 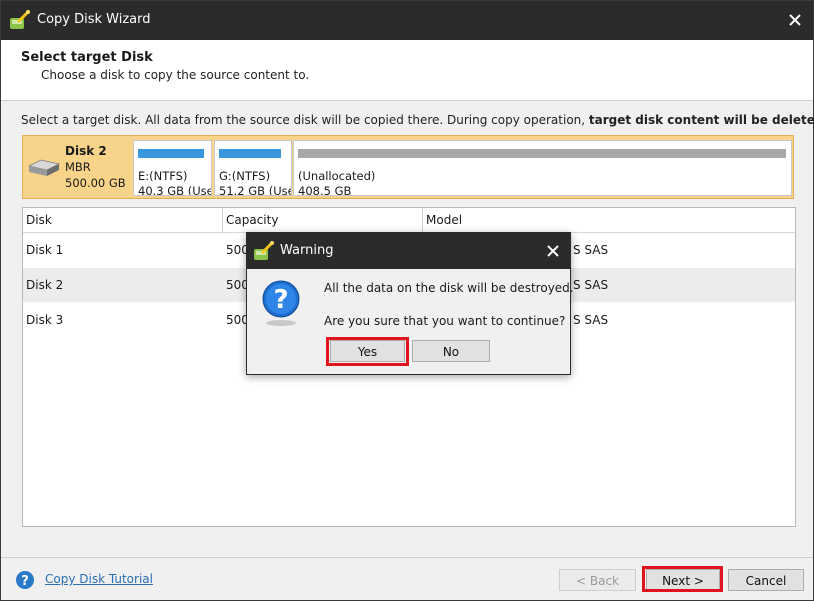 I want to click on cancel-button: Cancel, so click(x=766, y=580).